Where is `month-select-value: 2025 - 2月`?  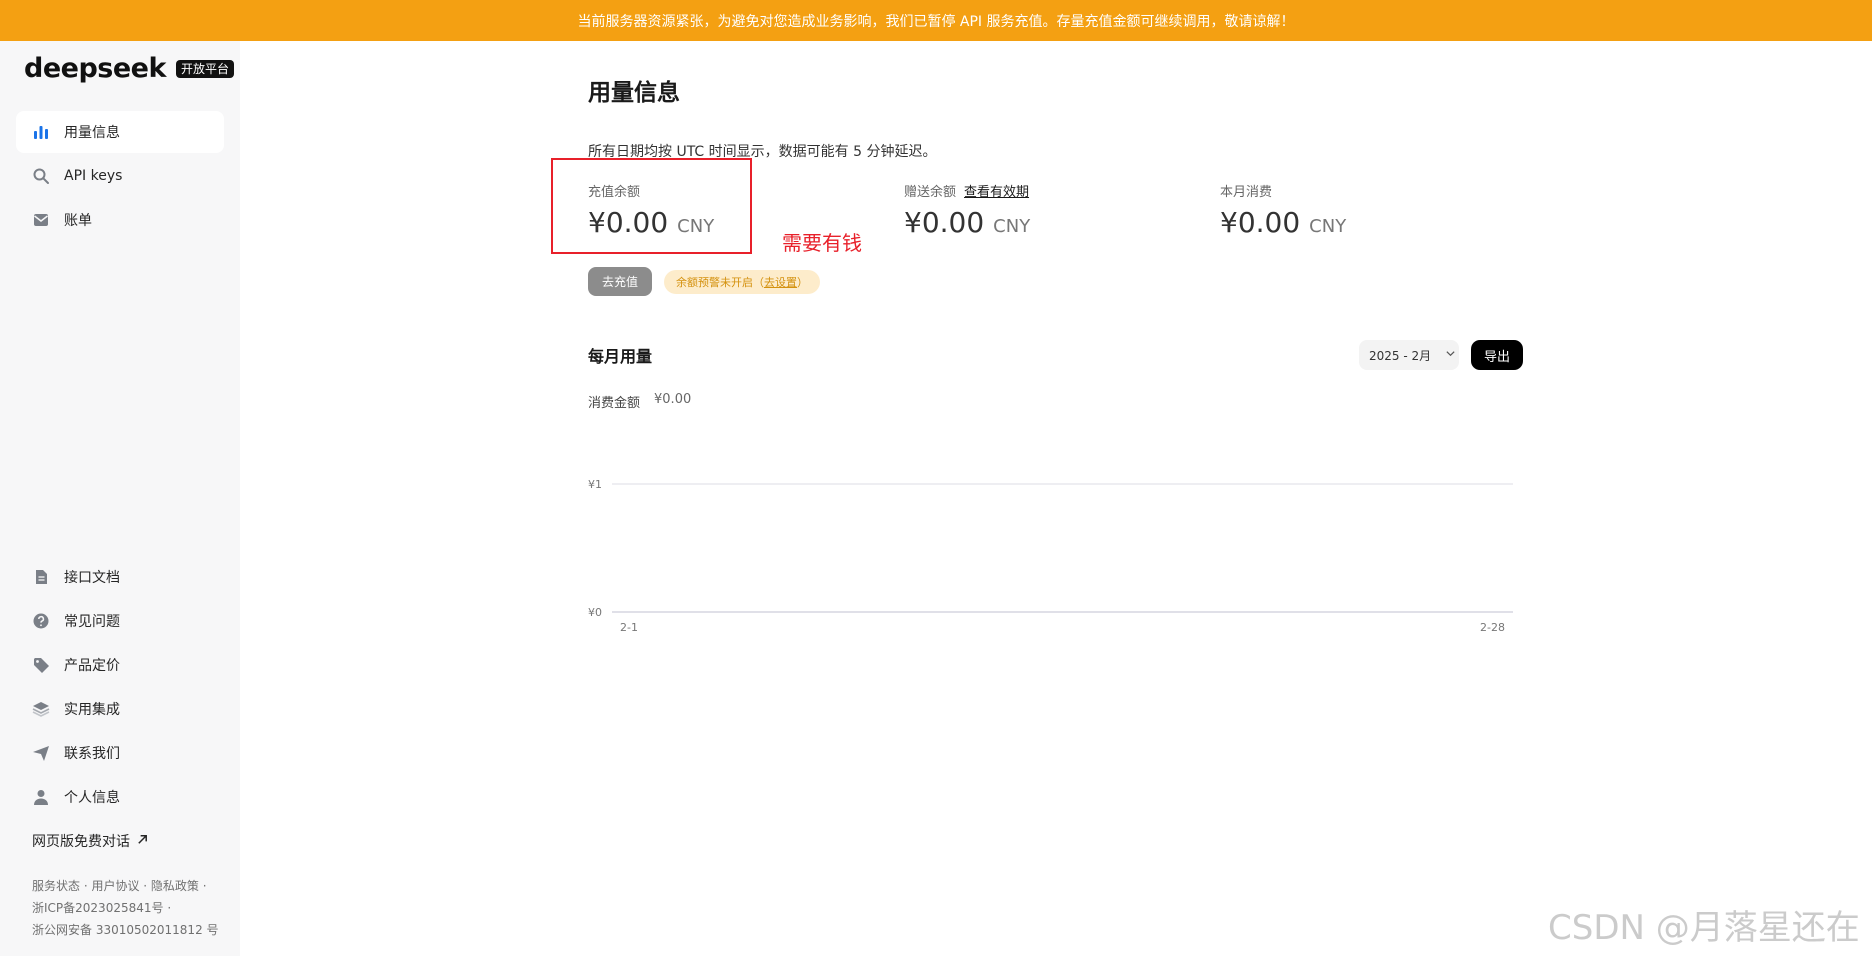 month-select-value: 2025 - 2月 is located at coordinates (1400, 355).